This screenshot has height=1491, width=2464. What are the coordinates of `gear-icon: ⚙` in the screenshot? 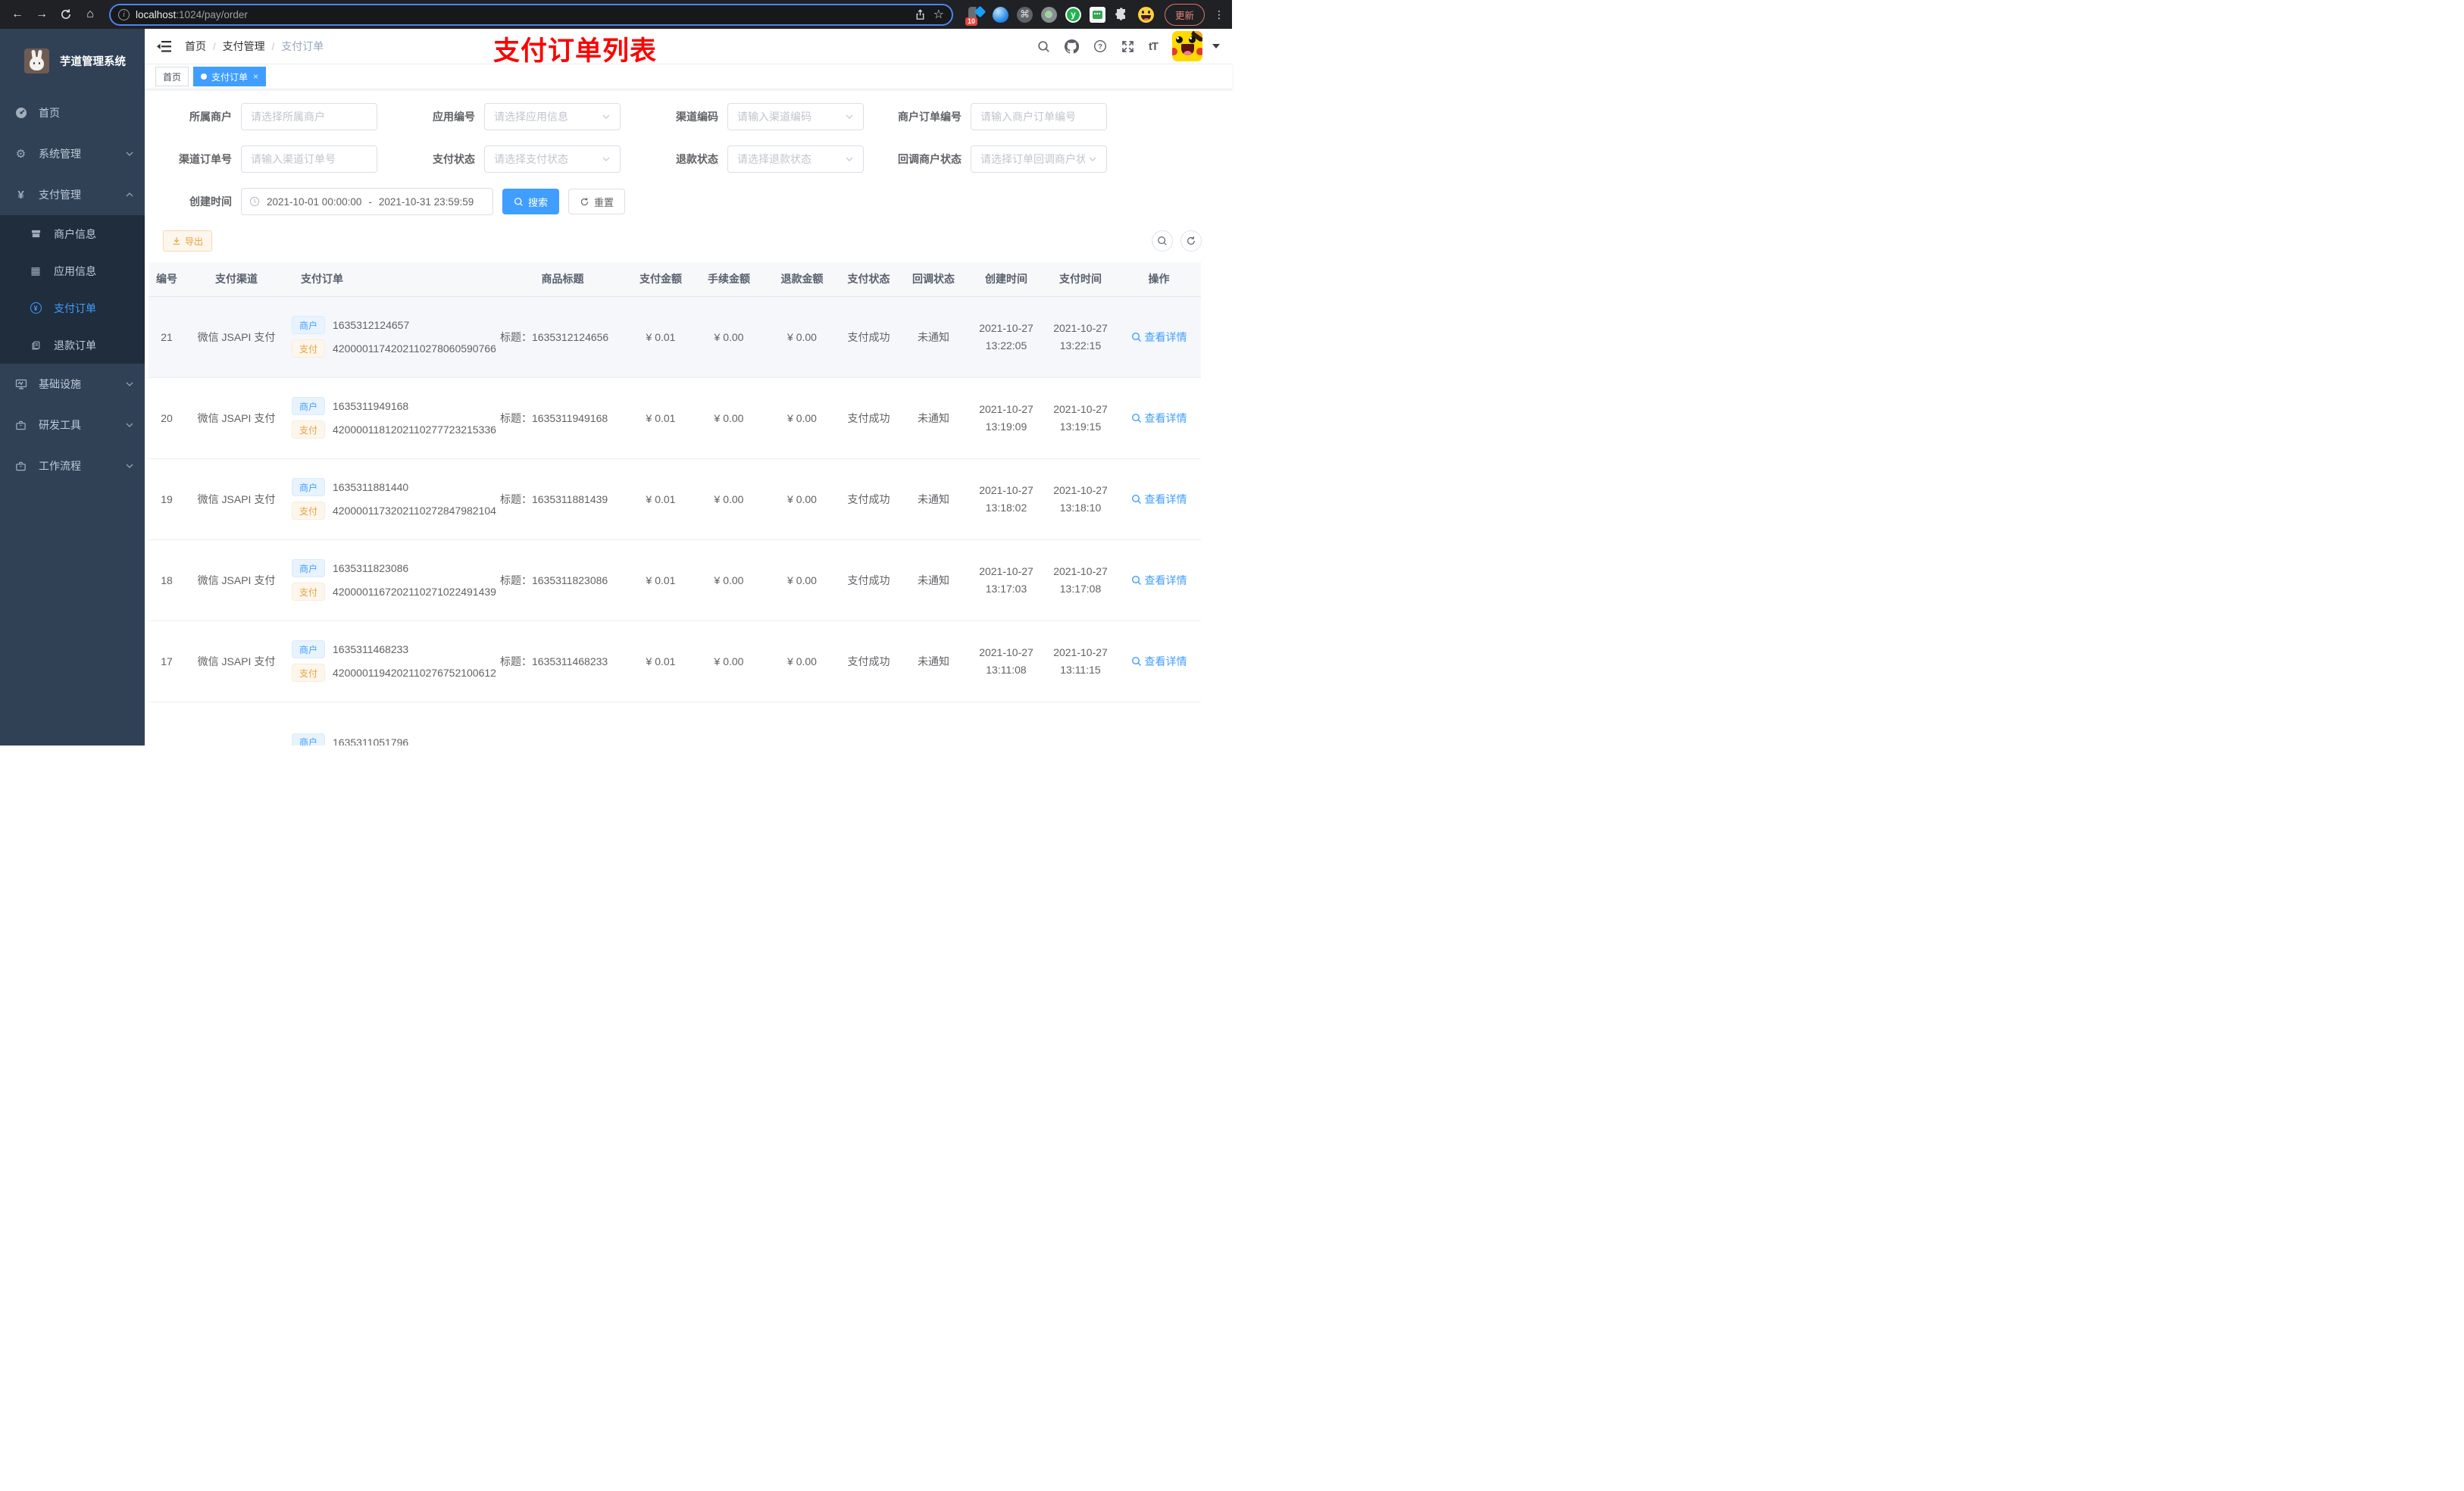 It's located at (21, 154).